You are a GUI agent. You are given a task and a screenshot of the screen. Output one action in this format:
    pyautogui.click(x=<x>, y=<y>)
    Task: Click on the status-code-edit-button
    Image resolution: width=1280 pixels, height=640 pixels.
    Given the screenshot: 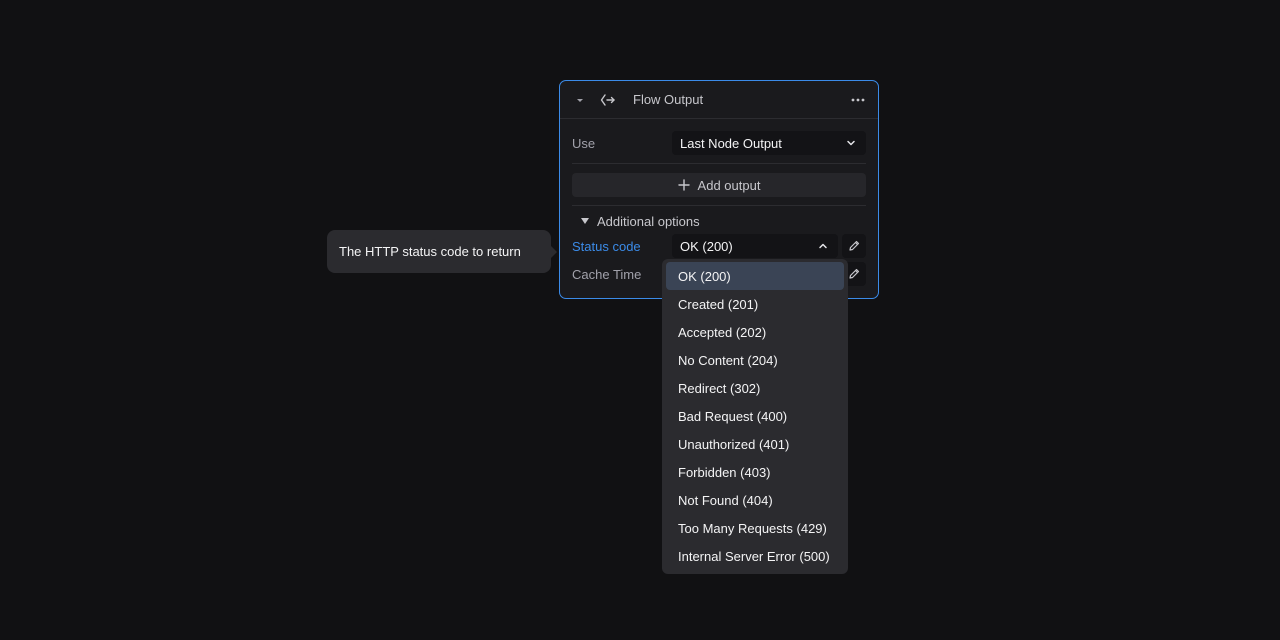 What is the action you would take?
    pyautogui.click(x=854, y=246)
    